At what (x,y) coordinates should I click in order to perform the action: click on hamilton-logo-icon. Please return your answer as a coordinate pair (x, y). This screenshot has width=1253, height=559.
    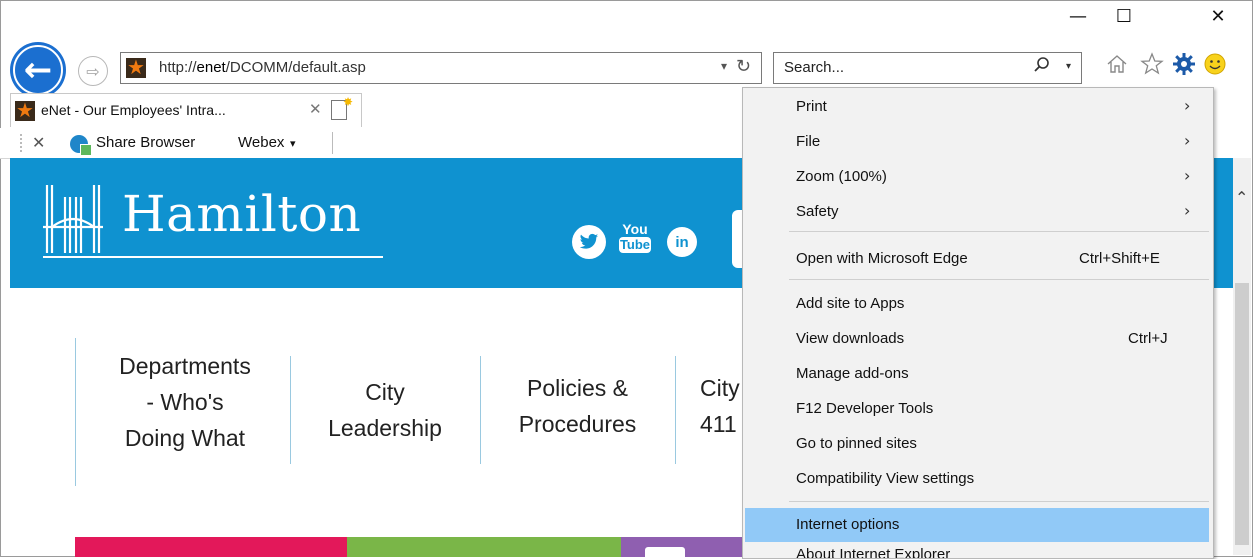
    Looking at the image, I should click on (73, 219).